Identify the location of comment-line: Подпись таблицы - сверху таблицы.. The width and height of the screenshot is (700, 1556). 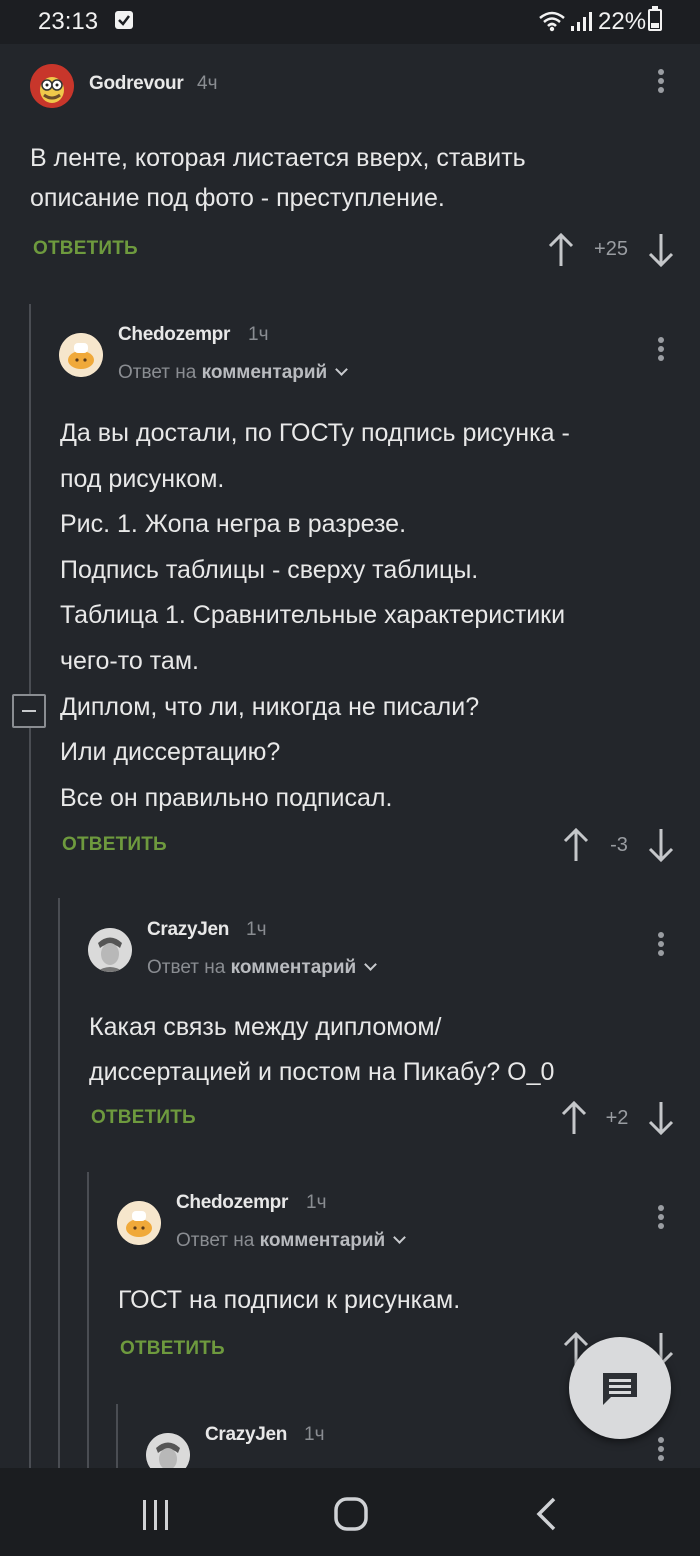
(269, 569).